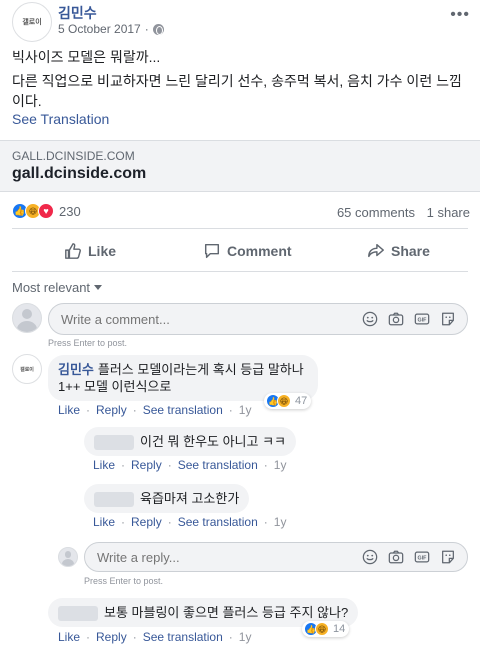 Image resolution: width=480 pixels, height=647 pixels. I want to click on comment-reactions: 👍 😆 47, so click(288, 401).